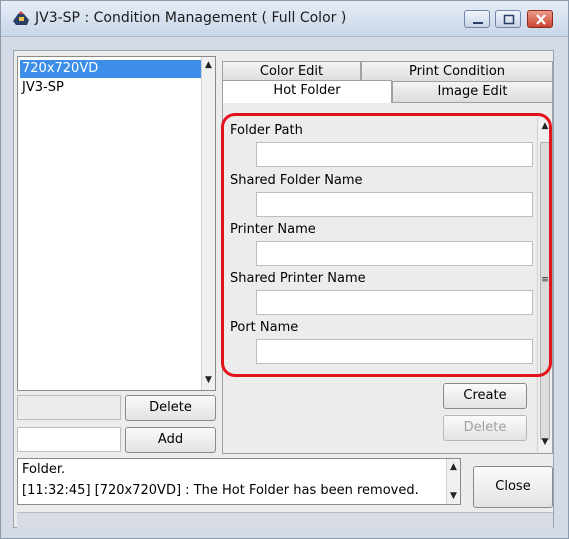 Image resolution: width=569 pixels, height=539 pixels. I want to click on delete-hot-folder-button: Delete, so click(485, 428).